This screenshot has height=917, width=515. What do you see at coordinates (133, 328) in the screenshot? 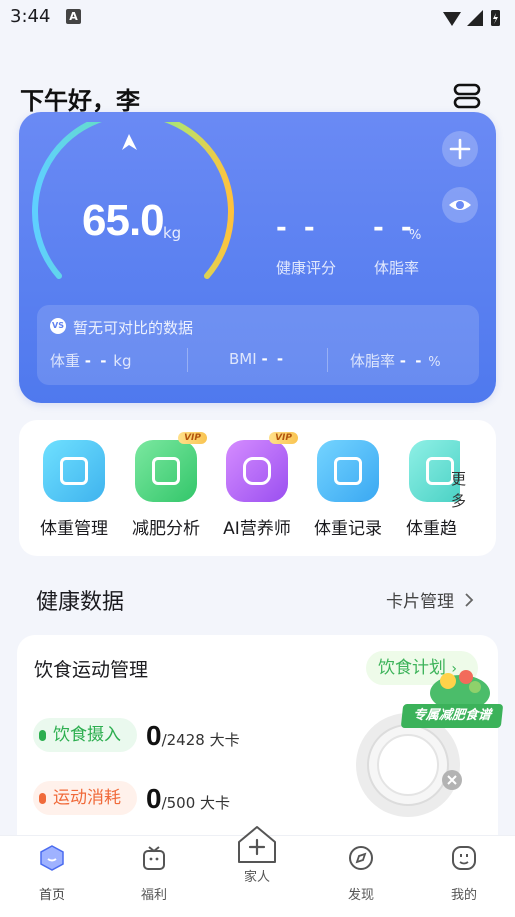
I see `compare-title: 暂无可对比的数据` at bounding box center [133, 328].